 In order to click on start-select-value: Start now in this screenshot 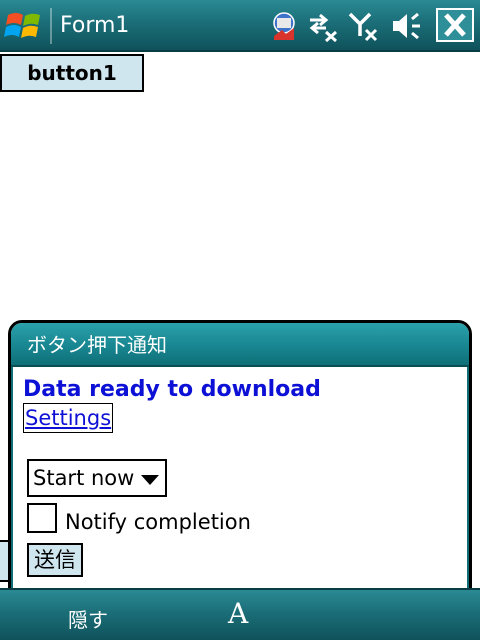, I will do `click(84, 478)`.